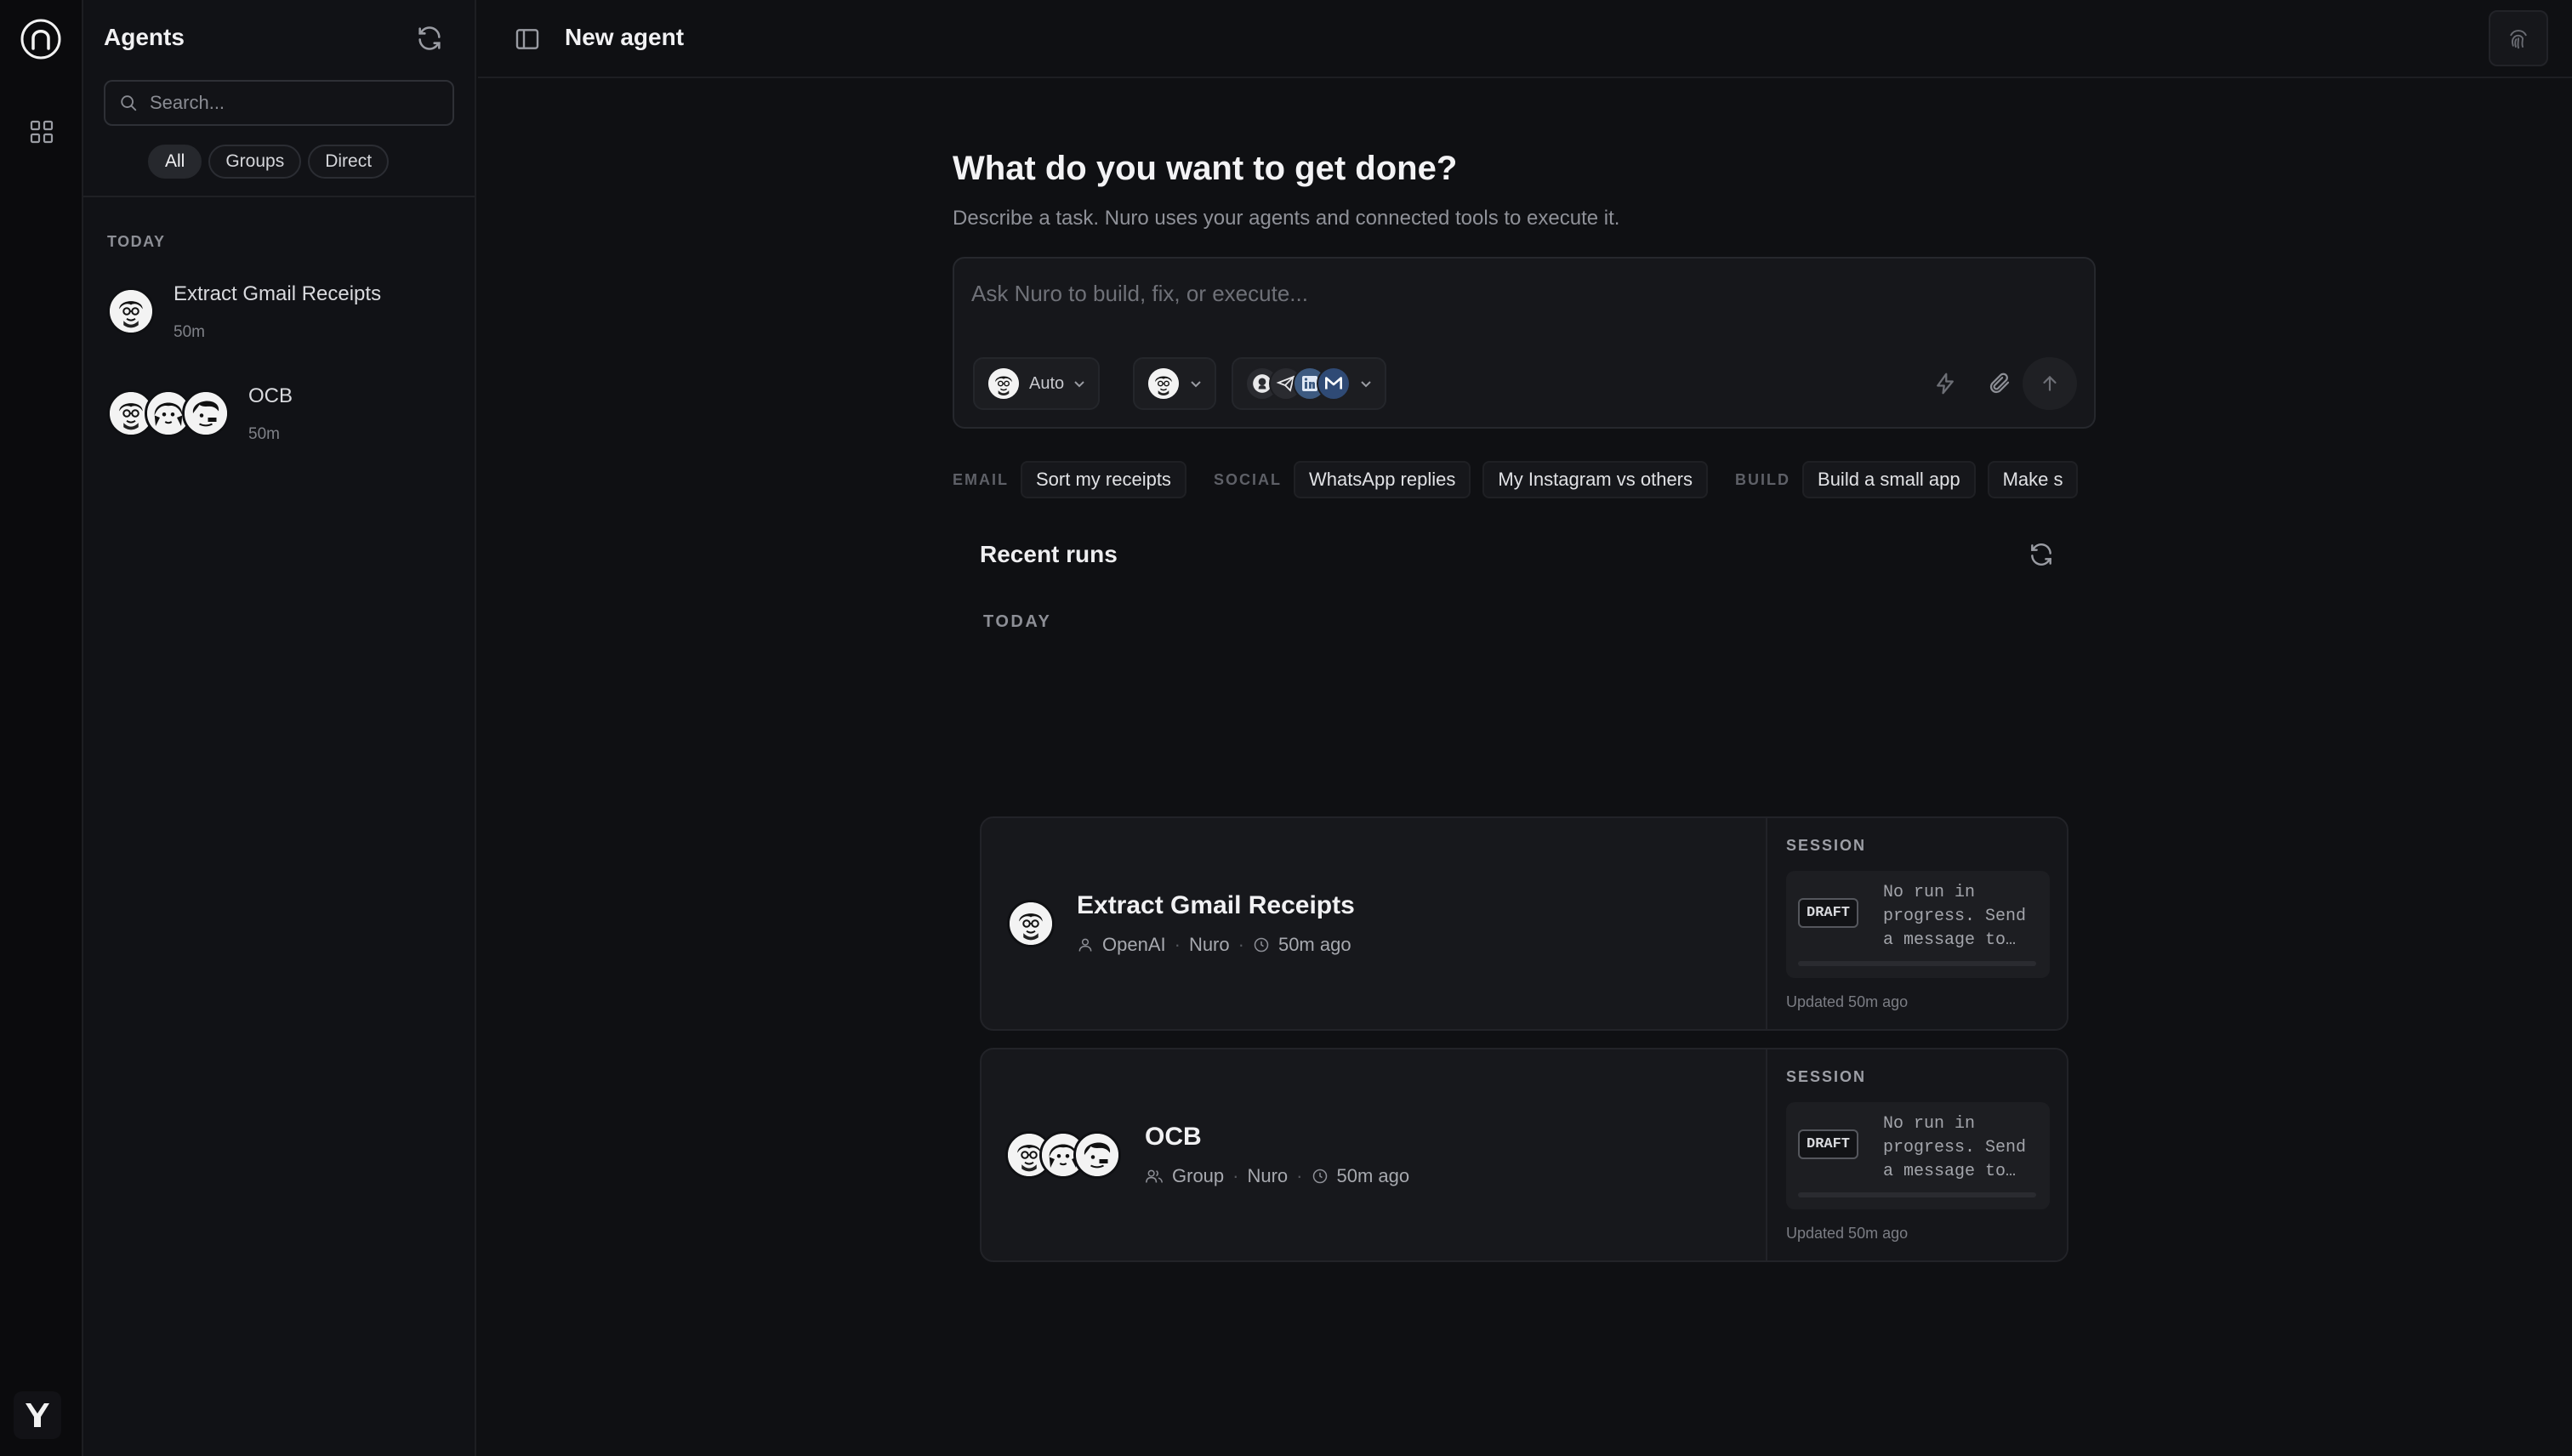  Describe the element at coordinates (1889, 480) in the screenshot. I see `suggestion-build-small-app: Build a small app` at that location.